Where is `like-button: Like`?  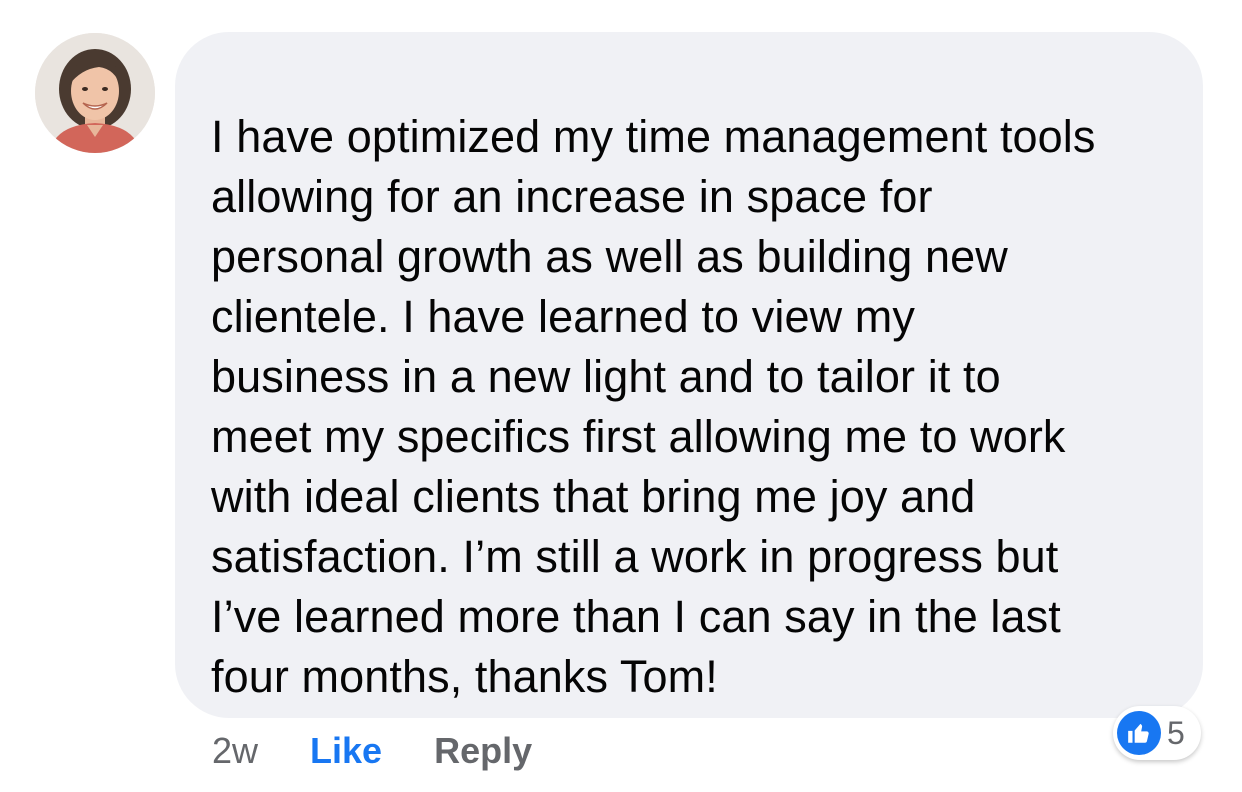 like-button: Like is located at coordinates (346, 751).